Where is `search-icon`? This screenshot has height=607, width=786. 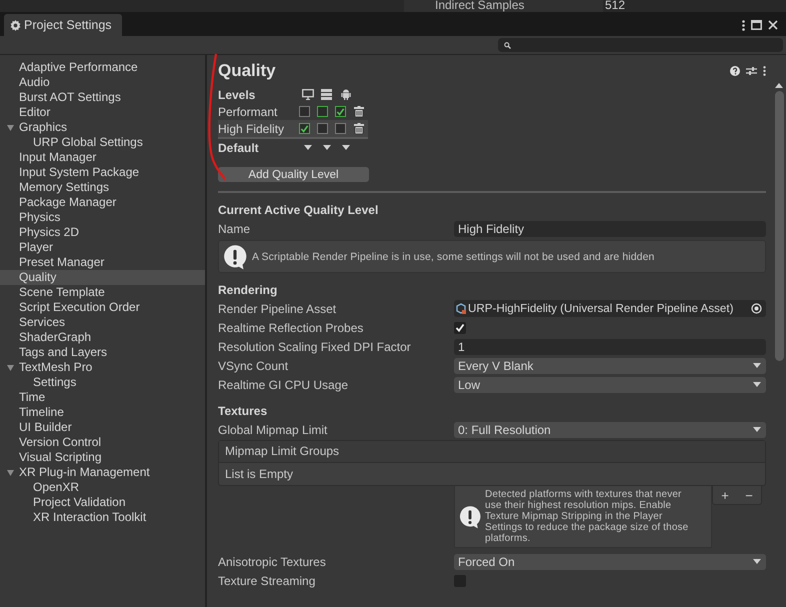
search-icon is located at coordinates (507, 45).